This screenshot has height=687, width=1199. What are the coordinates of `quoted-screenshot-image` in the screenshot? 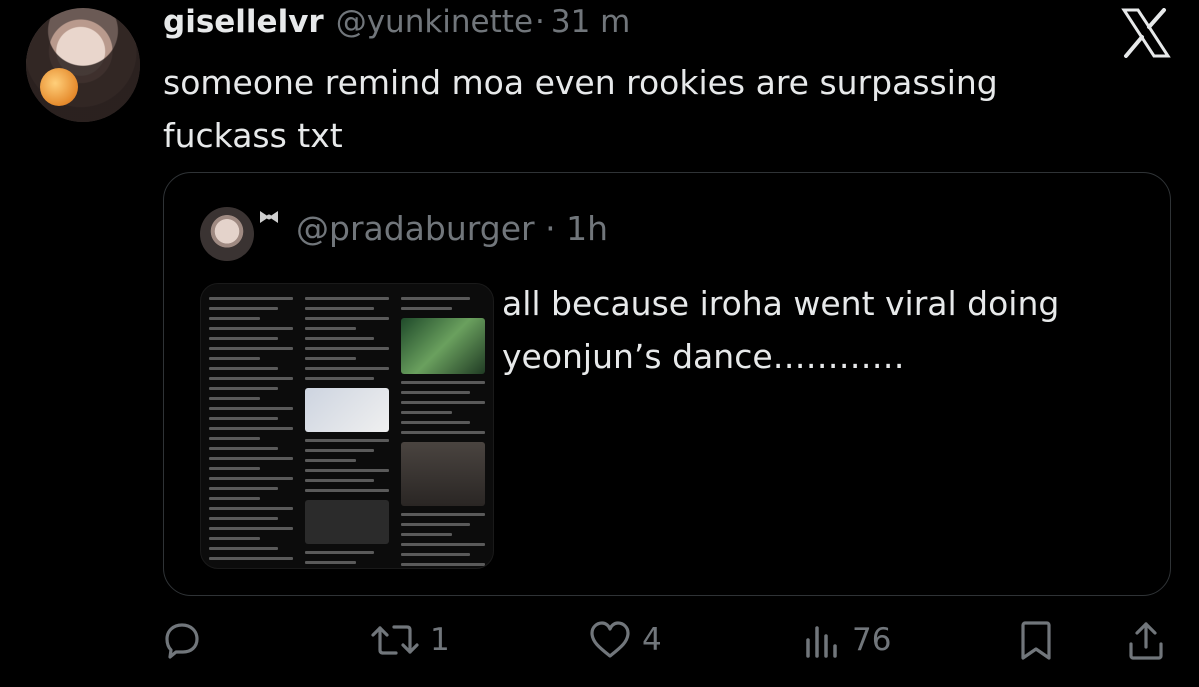 It's located at (347, 426).